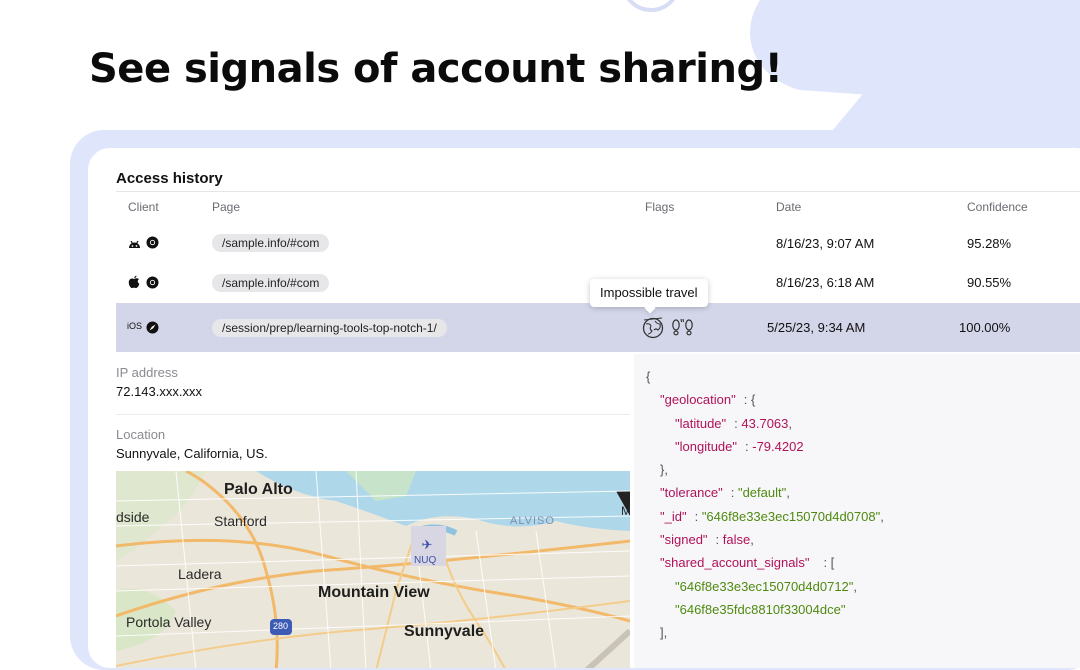 This screenshot has height=670, width=1080. What do you see at coordinates (169, 178) in the screenshot?
I see `panel-title: Access history` at bounding box center [169, 178].